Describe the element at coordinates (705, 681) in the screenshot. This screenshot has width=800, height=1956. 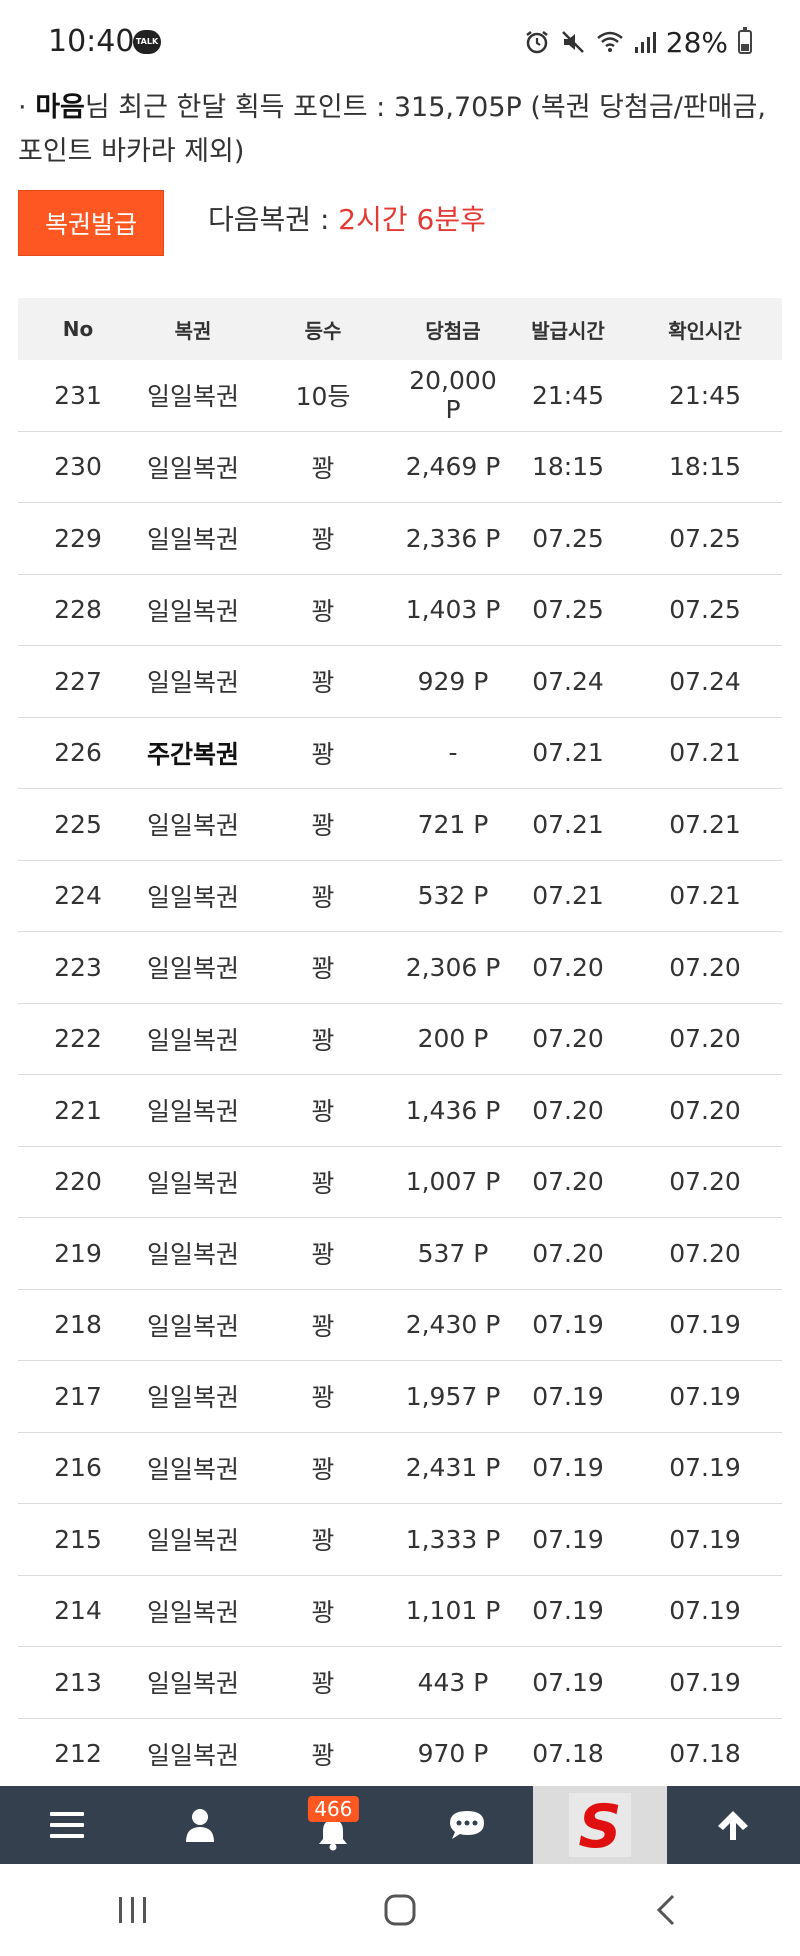
I see `cell-checked: 07.24` at that location.